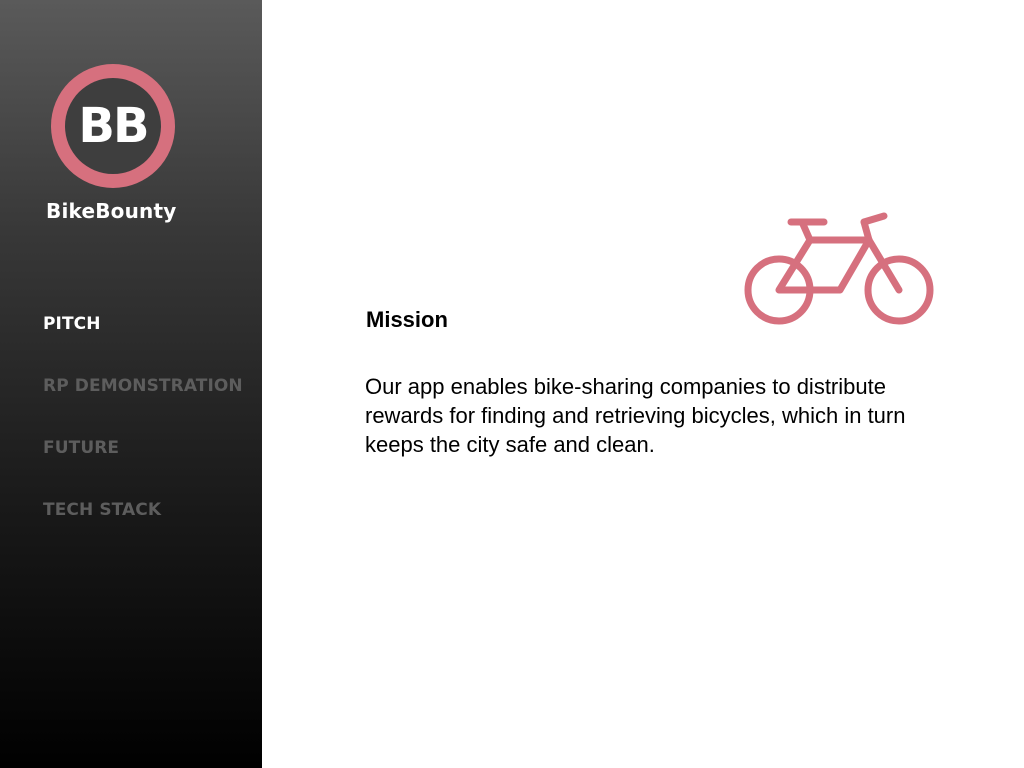  I want to click on bicycle-icon, so click(839, 268).